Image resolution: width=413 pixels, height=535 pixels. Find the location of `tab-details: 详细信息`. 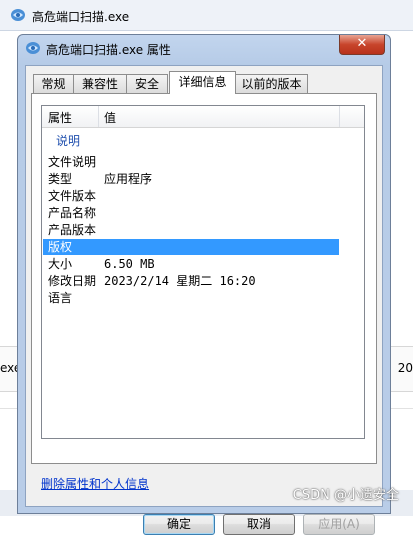

tab-details: 详细信息 is located at coordinates (202, 82).